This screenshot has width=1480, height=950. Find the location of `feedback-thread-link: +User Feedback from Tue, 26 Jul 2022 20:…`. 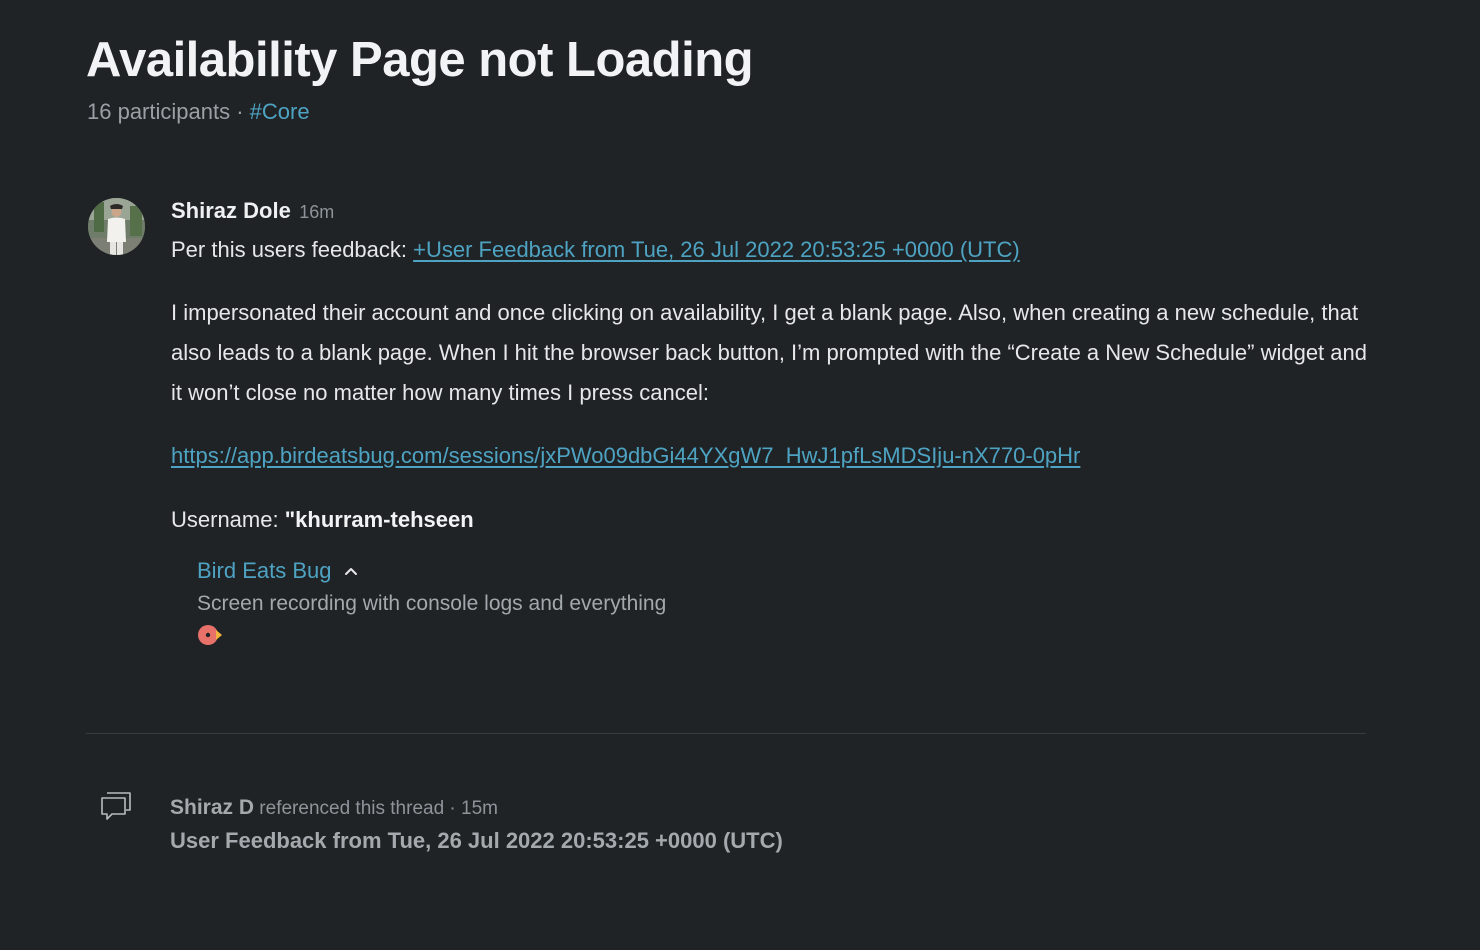

feedback-thread-link: +User Feedback from Tue, 26 Jul 2022 20:… is located at coordinates (716, 249).